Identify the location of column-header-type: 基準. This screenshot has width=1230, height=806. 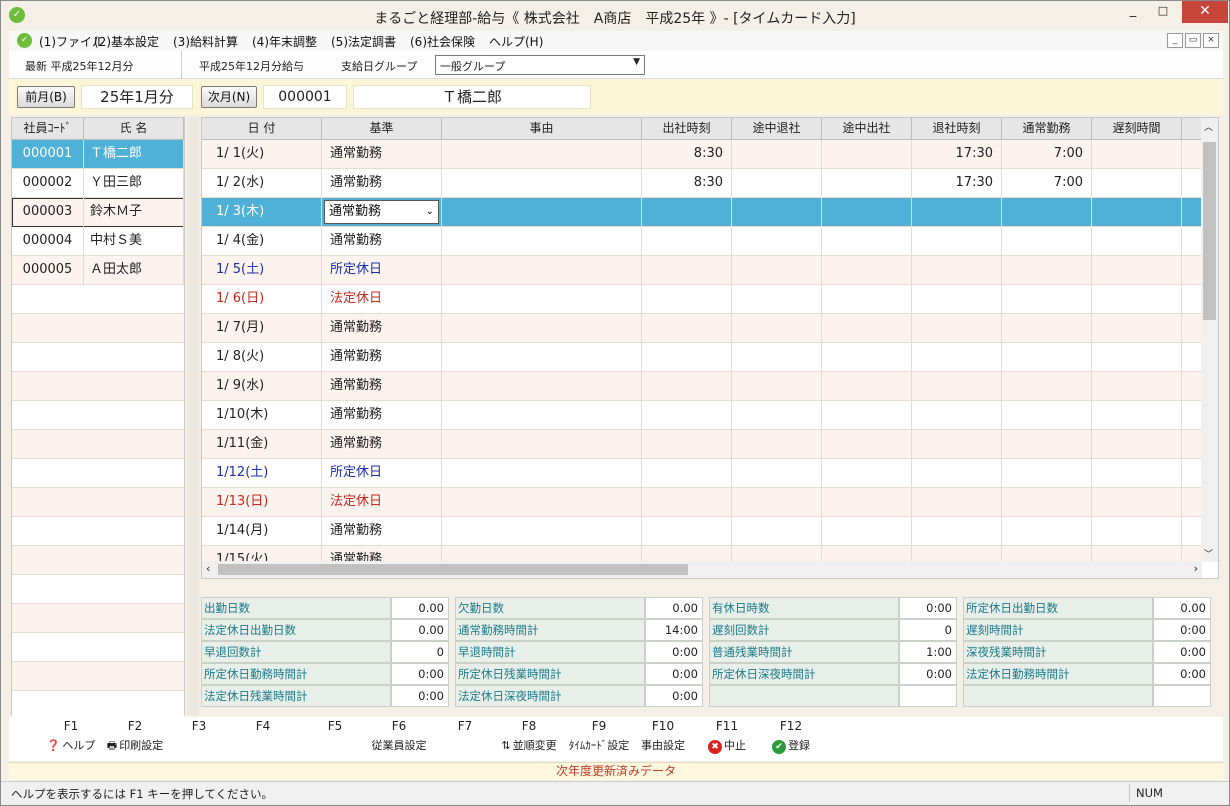
(382, 129).